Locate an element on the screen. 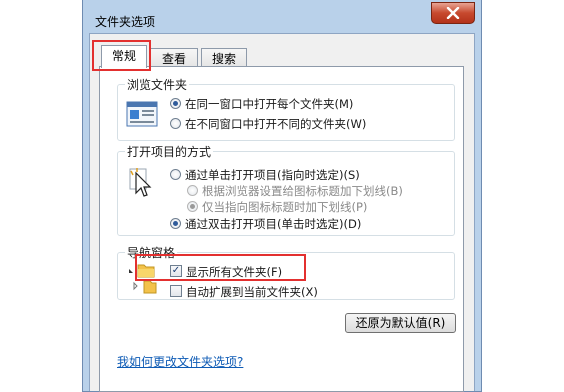 This screenshot has height=392, width=564. help-link: 我如何更改文件夹选项? is located at coordinates (180, 361).